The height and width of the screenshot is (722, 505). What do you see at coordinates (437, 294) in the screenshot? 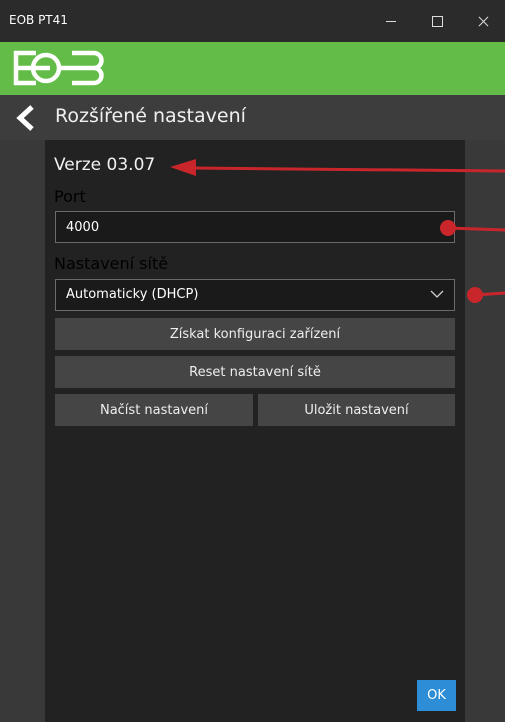
I see `chevron-down-icon` at bounding box center [437, 294].